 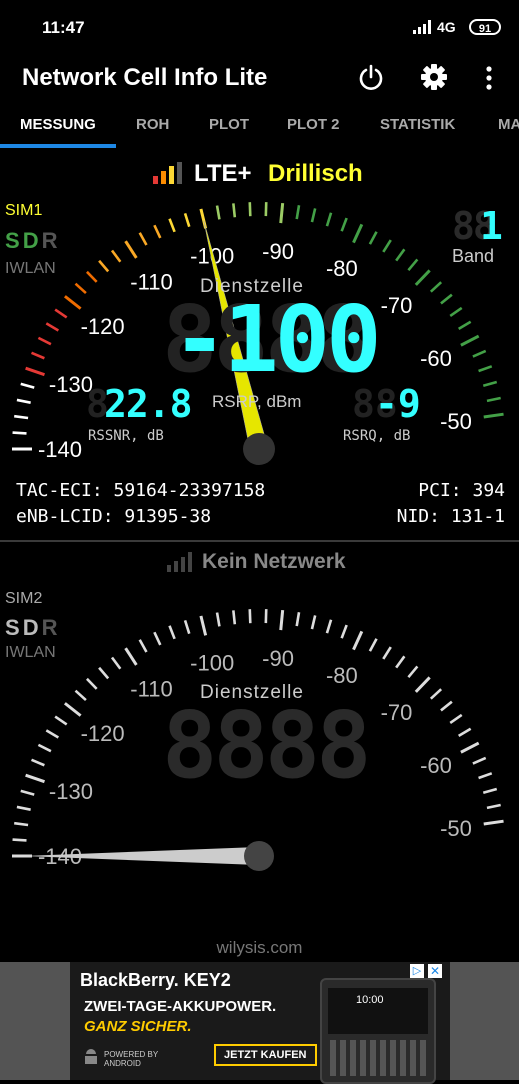 What do you see at coordinates (103, 326) in the screenshot?
I see `rsrp-scale-label: -120` at bounding box center [103, 326].